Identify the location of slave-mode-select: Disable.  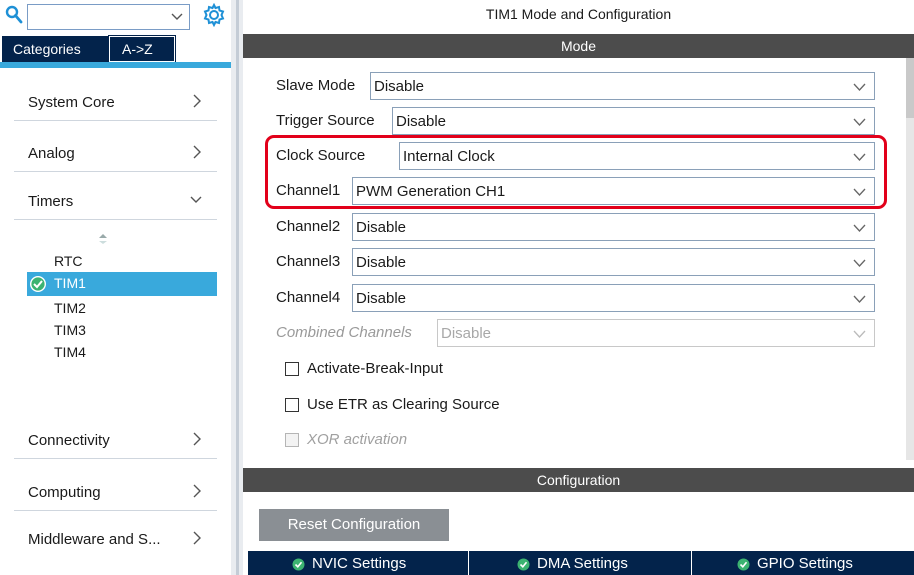
(622, 86).